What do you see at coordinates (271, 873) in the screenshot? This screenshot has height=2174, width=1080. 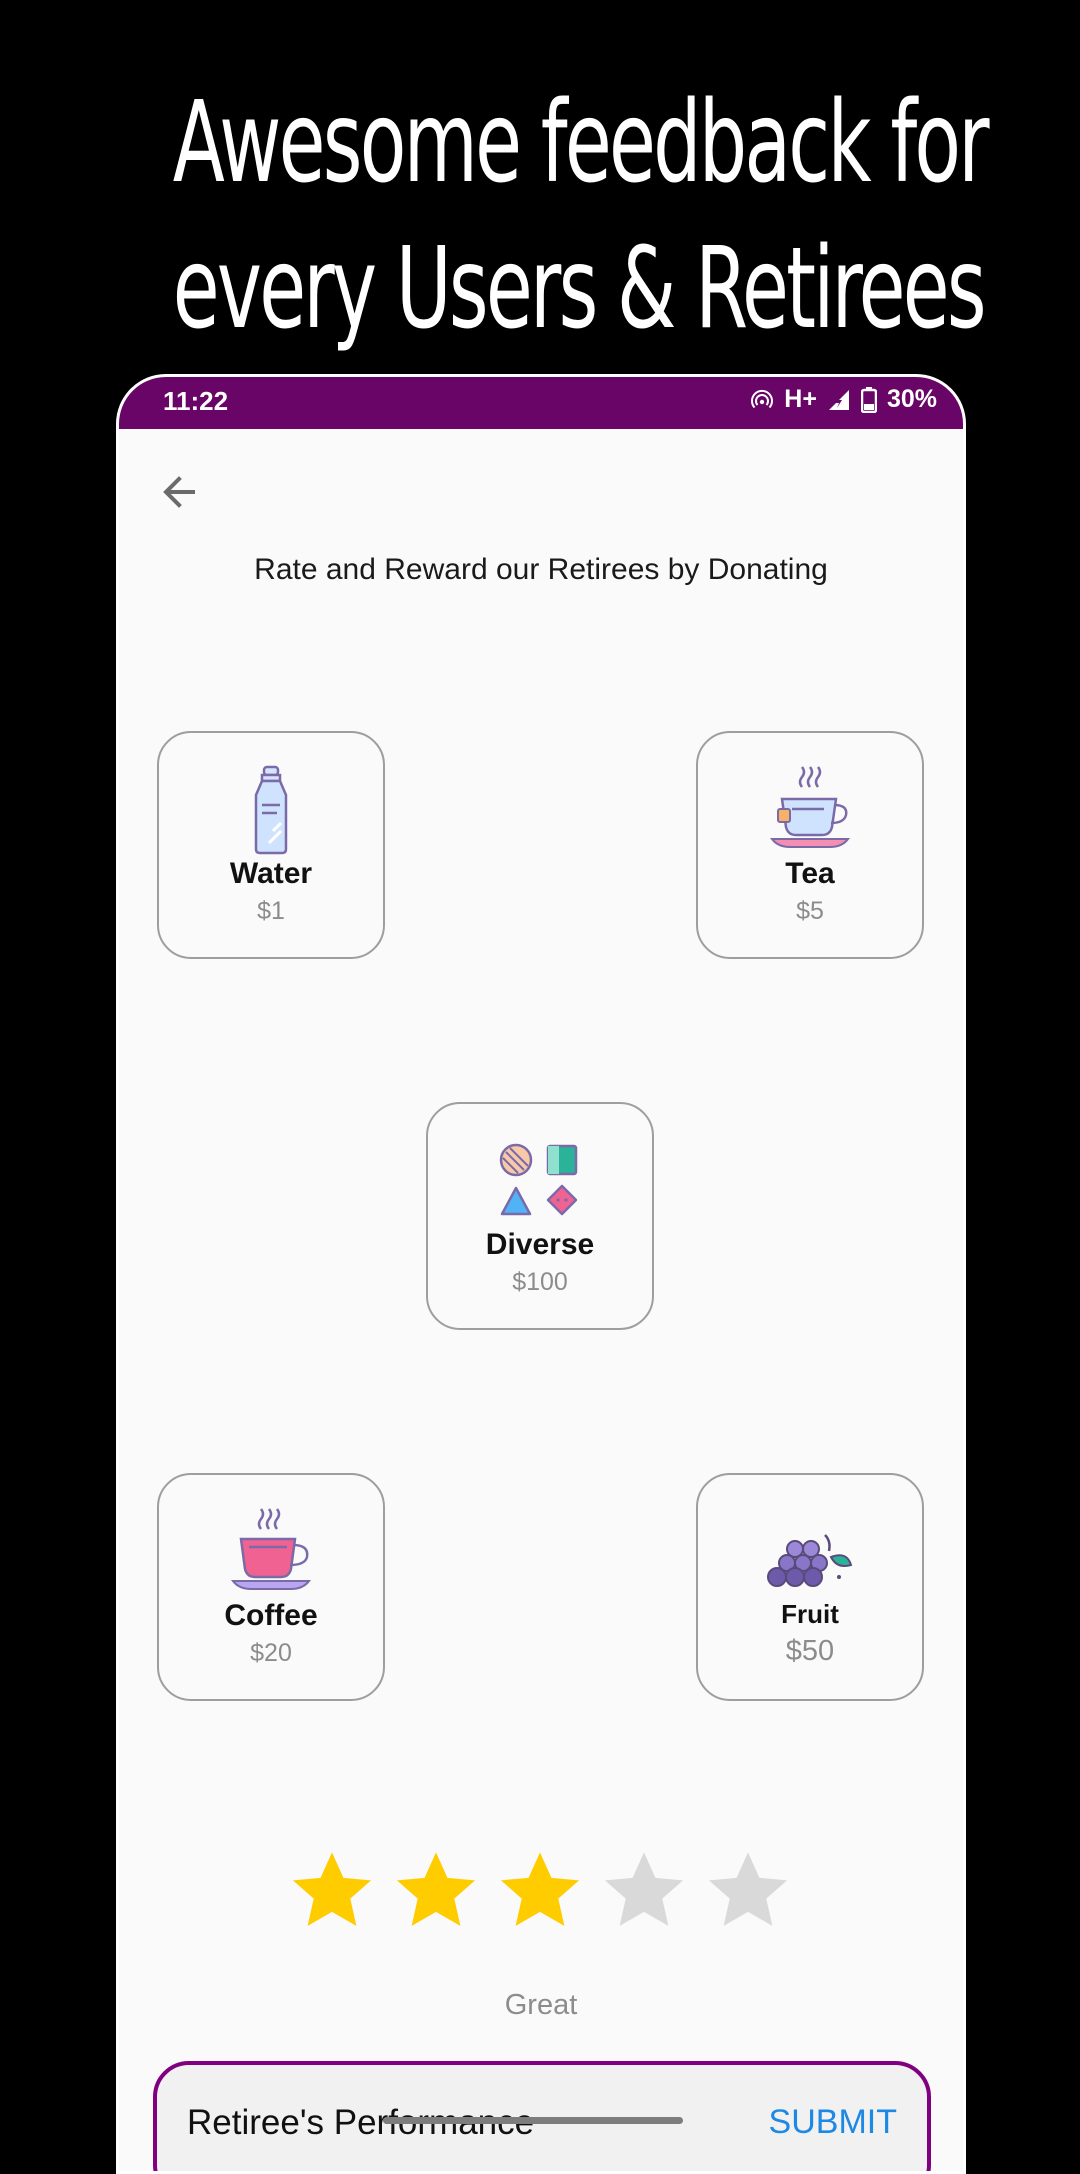 I see `item-name: Water` at bounding box center [271, 873].